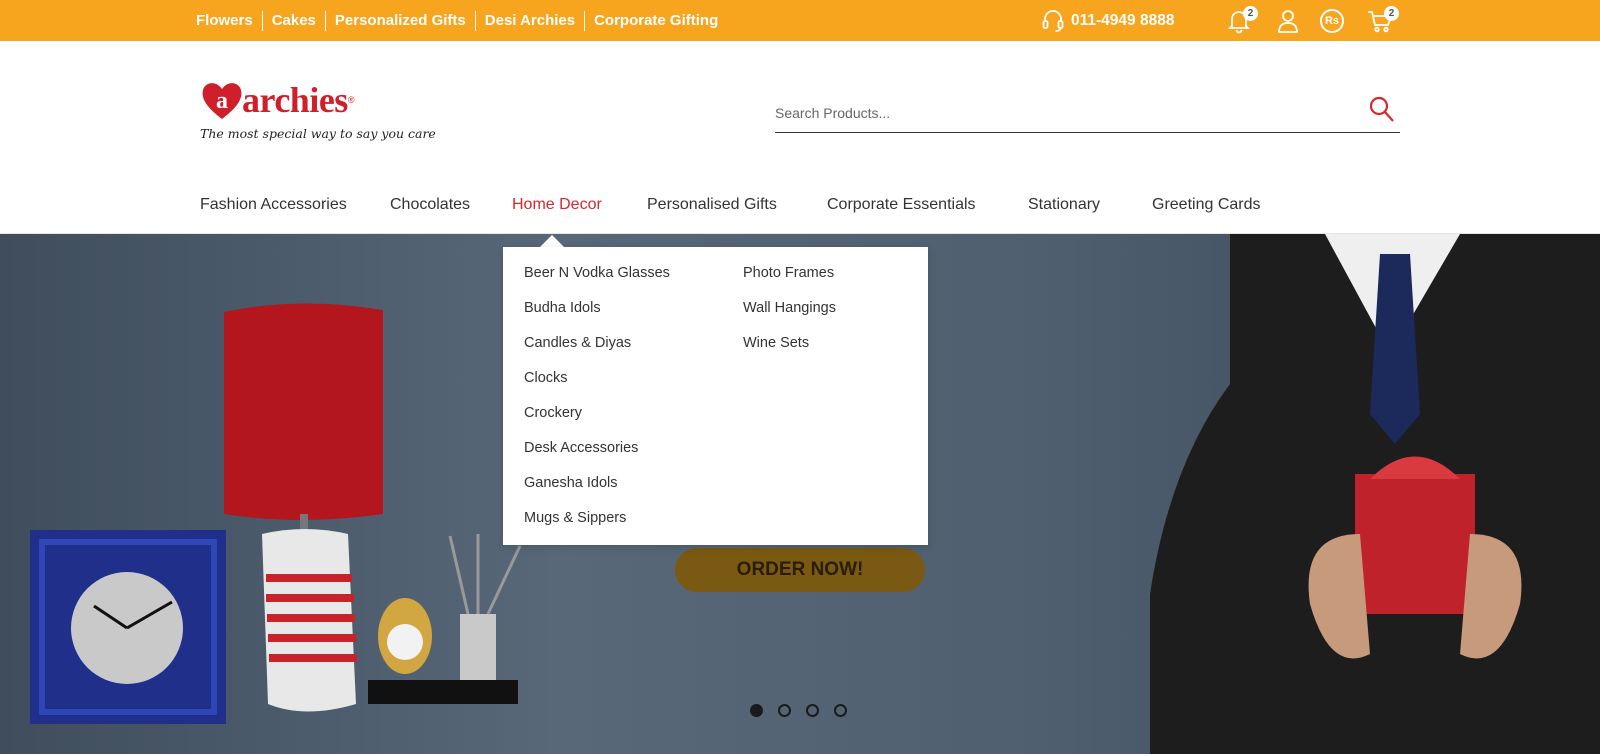 Image resolution: width=1600 pixels, height=754 pixels. I want to click on heart-logo-icon: a, so click(222, 101).